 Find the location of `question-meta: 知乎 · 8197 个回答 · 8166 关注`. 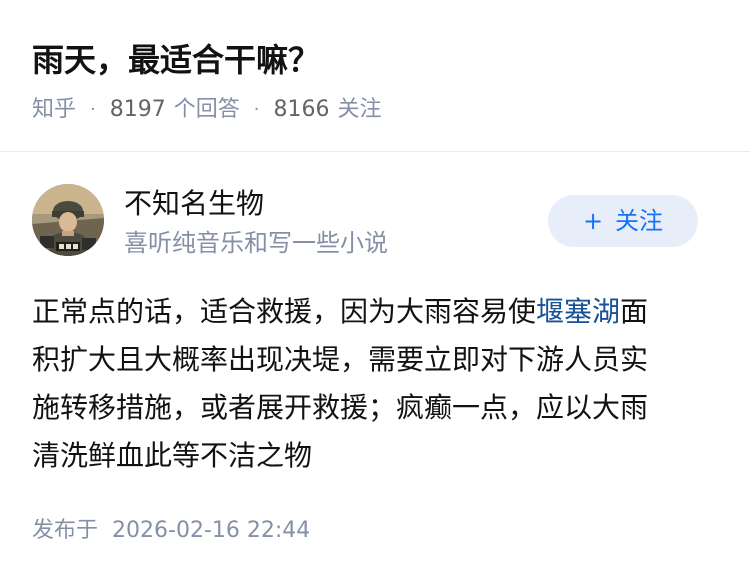

question-meta: 知乎 · 8197 个回答 · 8166 关注 is located at coordinates (207, 110).